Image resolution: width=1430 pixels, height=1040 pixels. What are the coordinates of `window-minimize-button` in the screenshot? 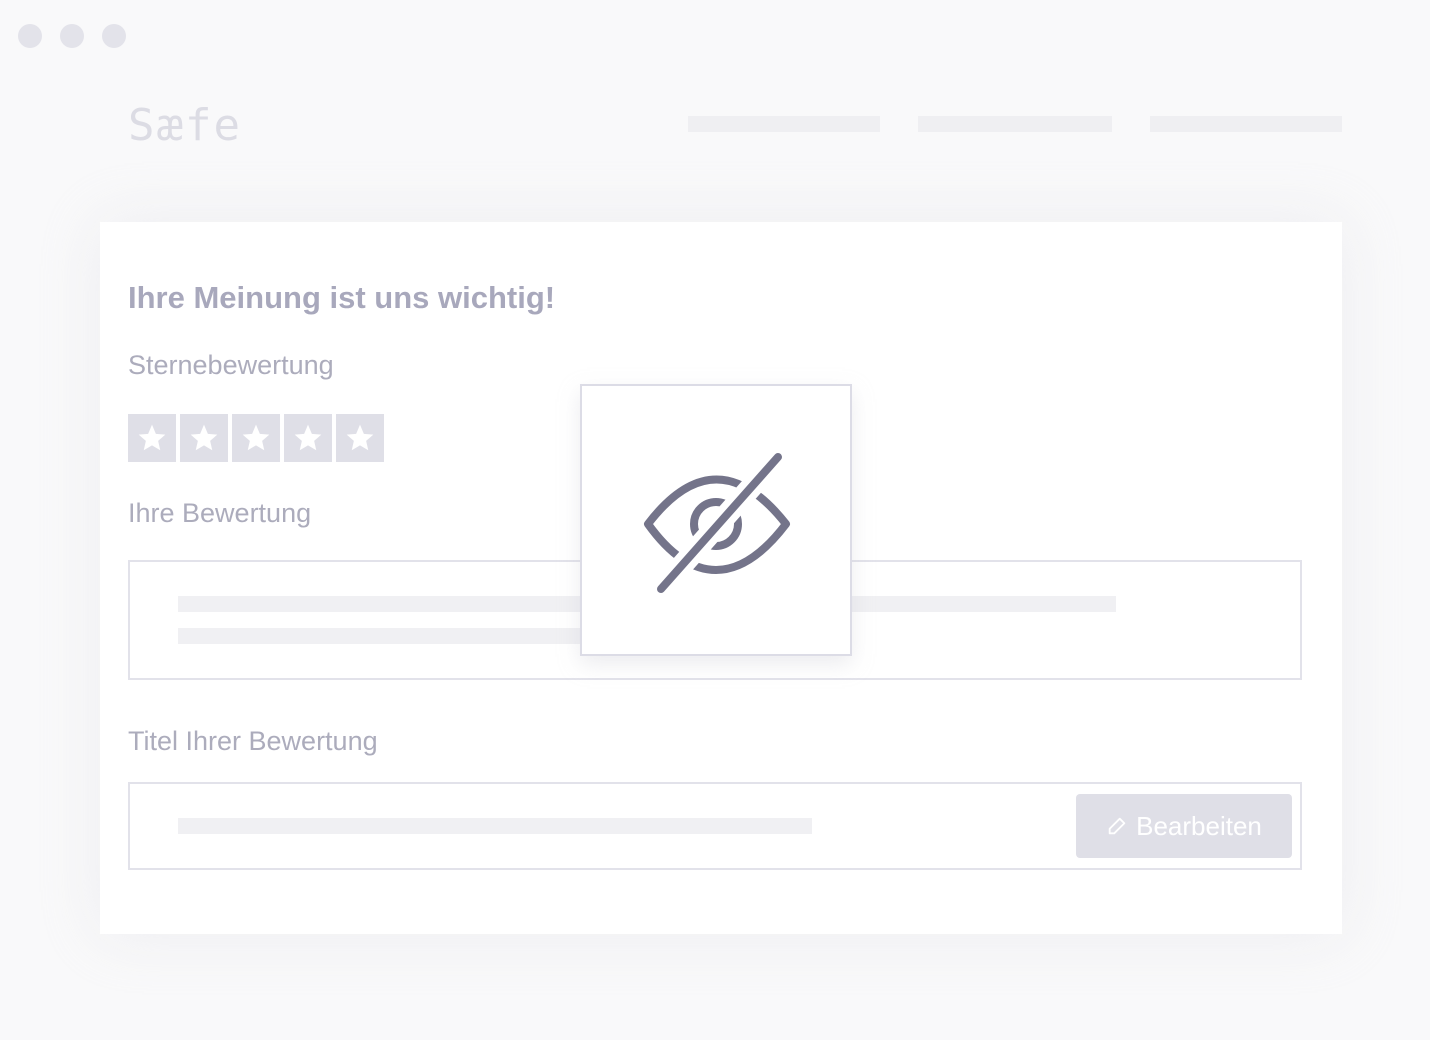 It's located at (72, 36).